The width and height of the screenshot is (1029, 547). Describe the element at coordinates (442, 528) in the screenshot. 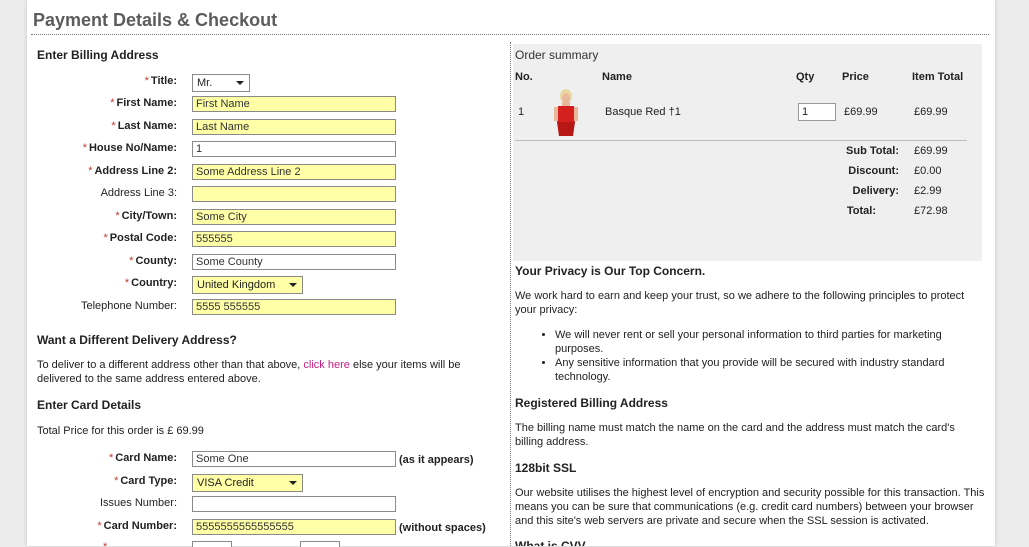

I see `card-number-note: (without spaces)` at that location.